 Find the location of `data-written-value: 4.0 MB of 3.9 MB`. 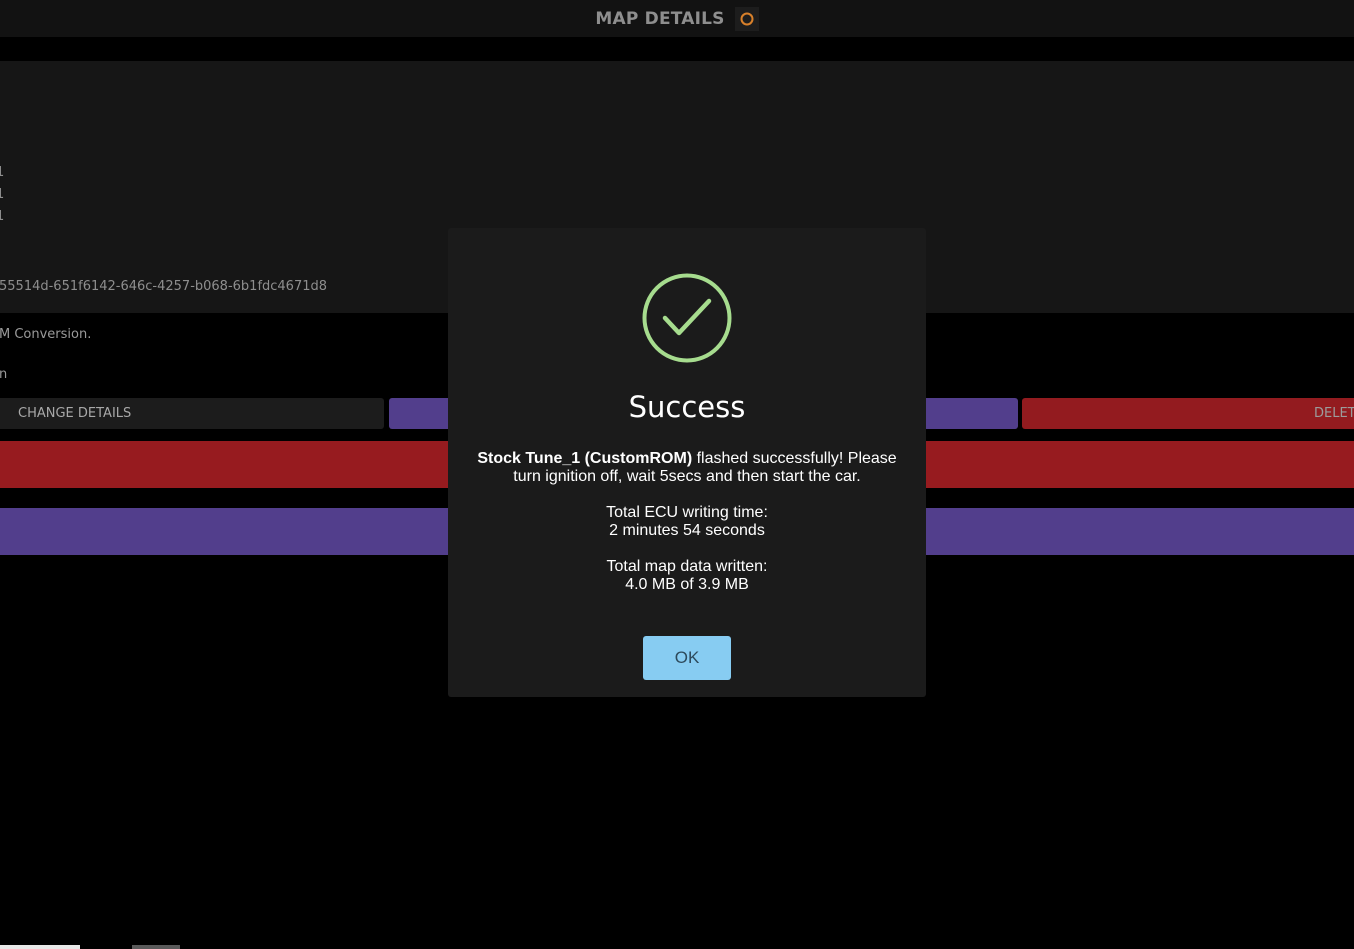

data-written-value: 4.0 MB of 3.9 MB is located at coordinates (687, 584).